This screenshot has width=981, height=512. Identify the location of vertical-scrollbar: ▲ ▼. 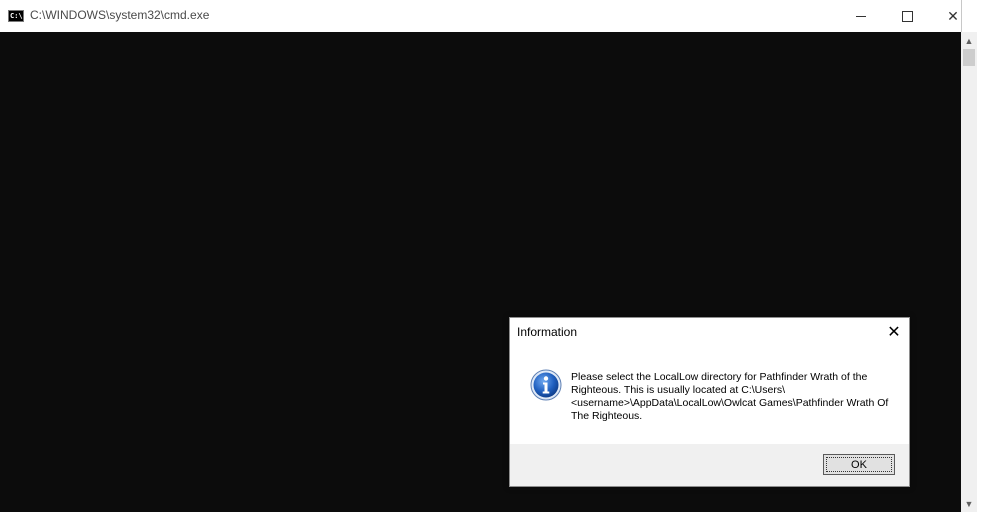
(969, 272).